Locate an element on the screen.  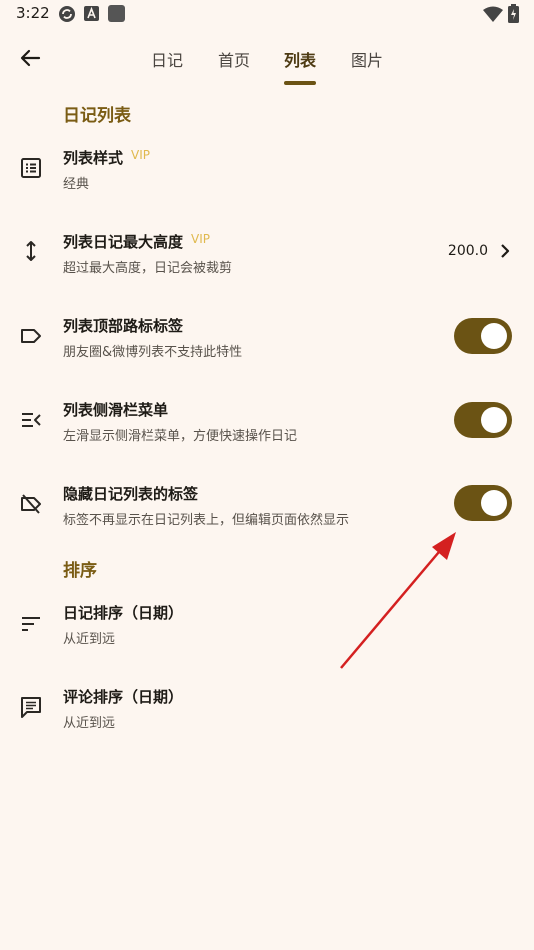
max-height-subtitle: 超过最大高度，日记会被裁剪 is located at coordinates (148, 268).